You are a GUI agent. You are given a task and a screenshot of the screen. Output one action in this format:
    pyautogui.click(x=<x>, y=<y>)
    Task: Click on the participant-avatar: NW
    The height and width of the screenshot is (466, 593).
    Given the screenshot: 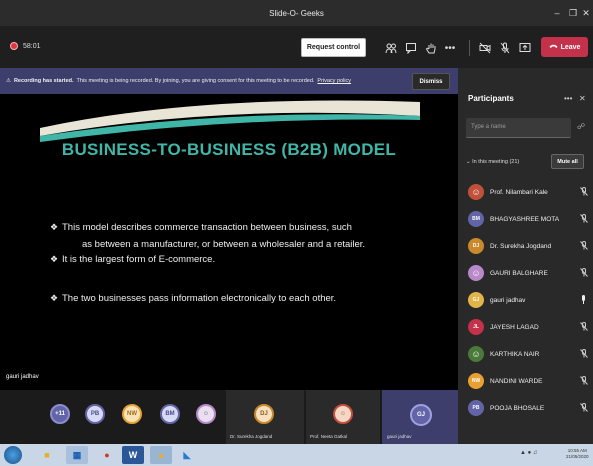 What is the action you would take?
    pyautogui.click(x=476, y=381)
    